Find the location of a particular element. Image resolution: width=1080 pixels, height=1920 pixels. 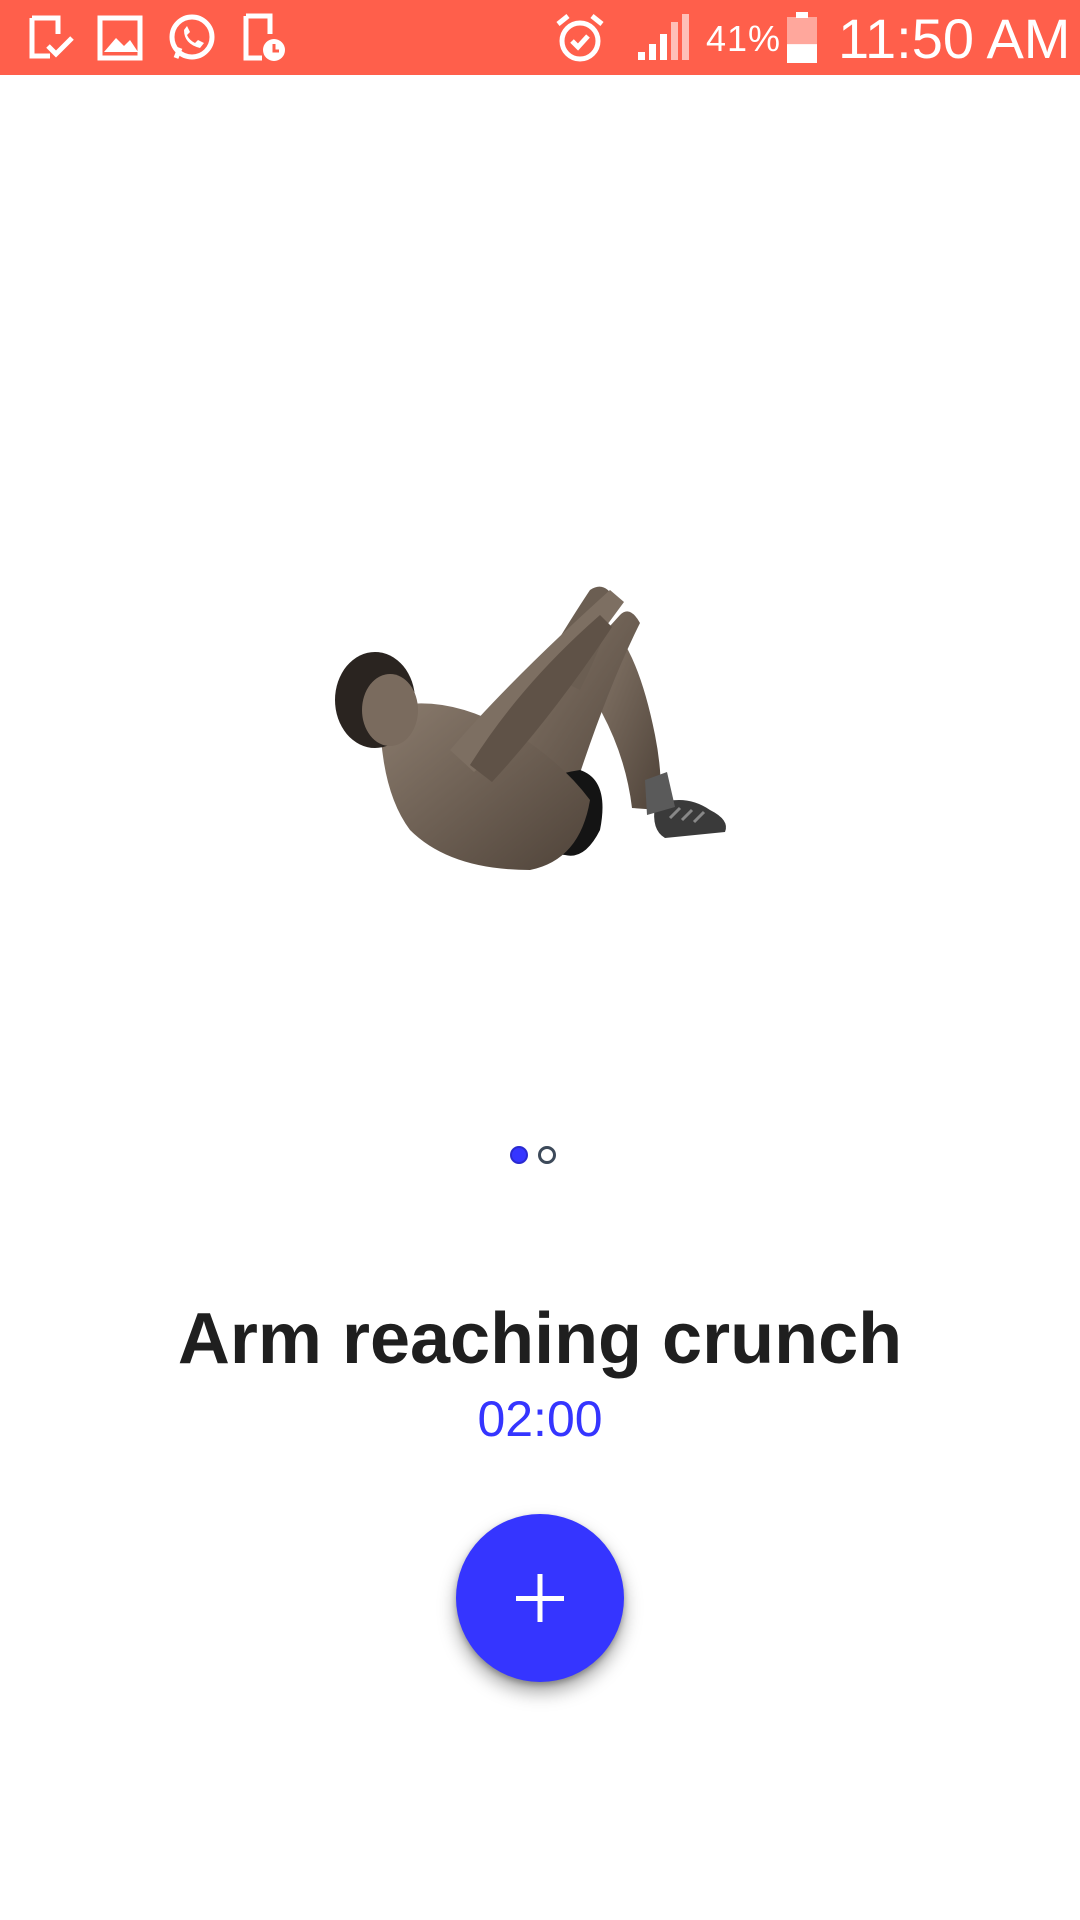

plus-icon is located at coordinates (540, 1598).